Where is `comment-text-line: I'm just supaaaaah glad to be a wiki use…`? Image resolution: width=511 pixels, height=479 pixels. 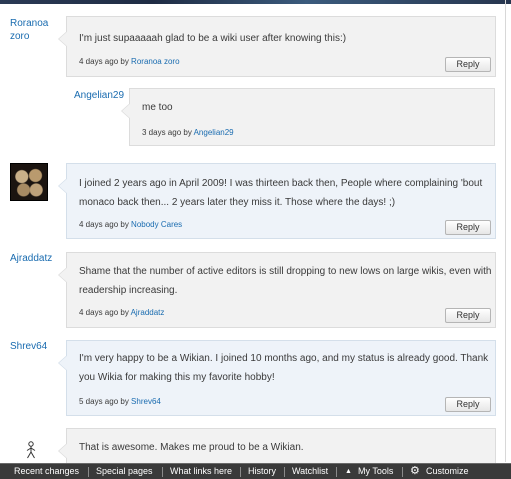
comment-text-line: I'm just supaaaaah glad to be a wiki use… is located at coordinates (213, 38).